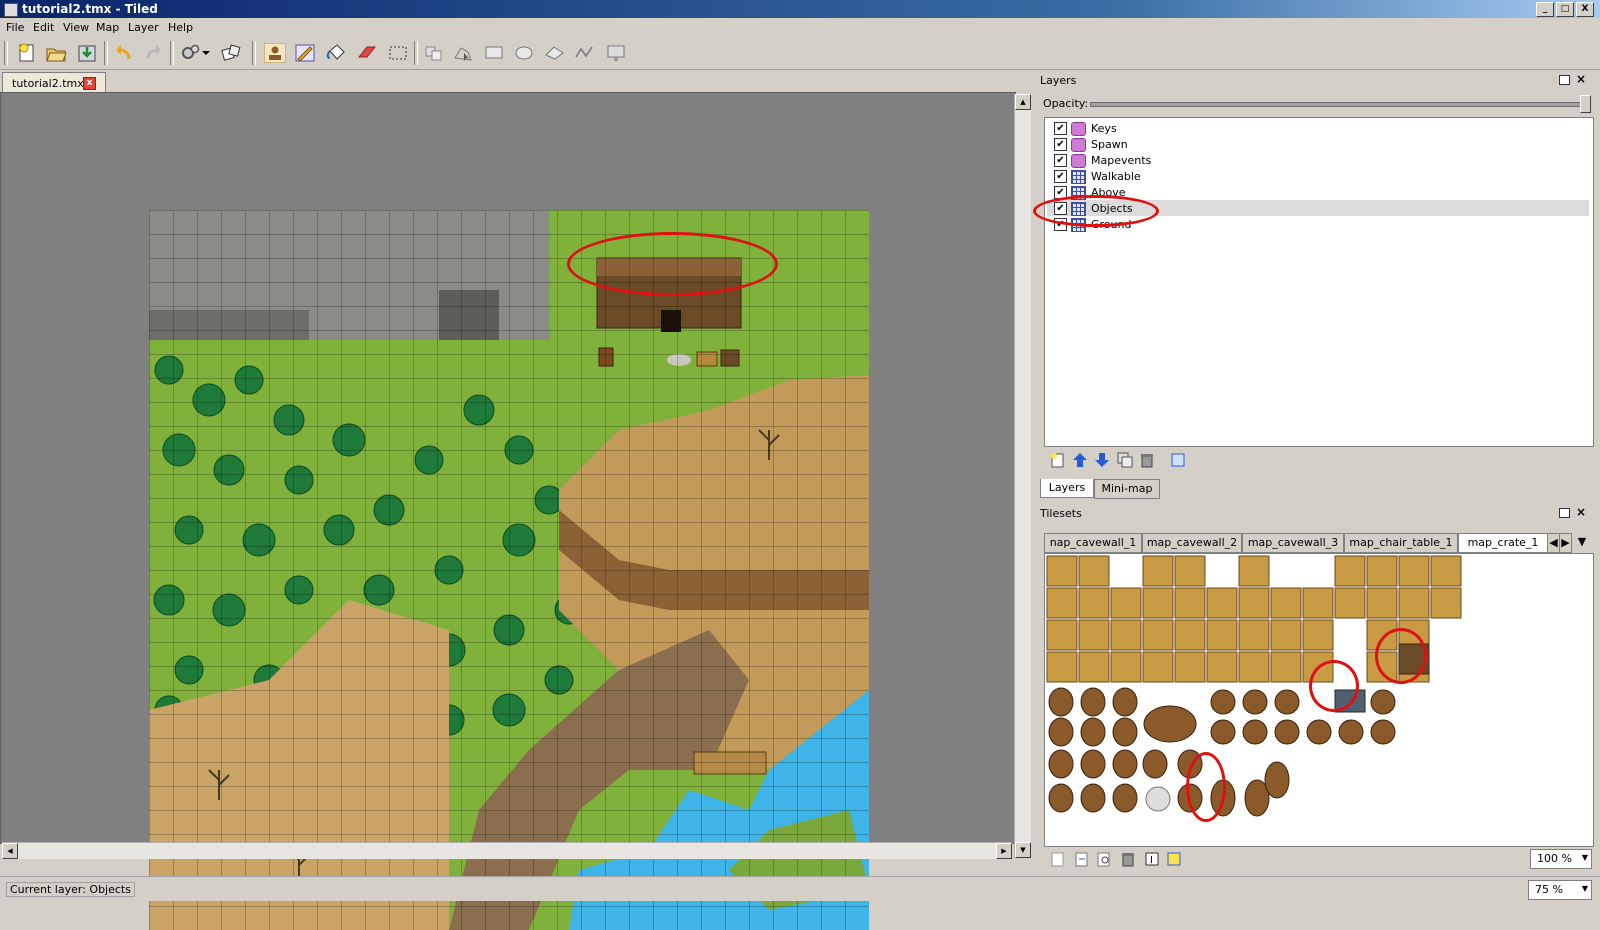 This screenshot has width=1600, height=930. What do you see at coordinates (1023, 850) in the screenshot?
I see `scroll-down-icon: ▼` at bounding box center [1023, 850].